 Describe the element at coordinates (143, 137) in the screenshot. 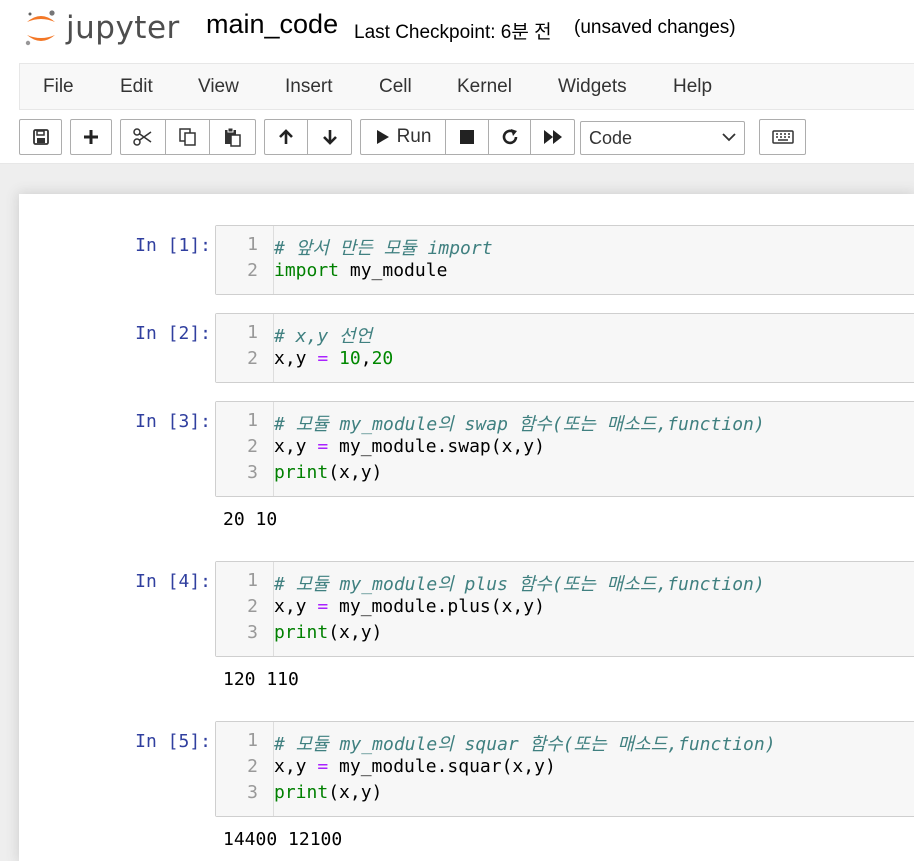

I see `cut-button` at that location.